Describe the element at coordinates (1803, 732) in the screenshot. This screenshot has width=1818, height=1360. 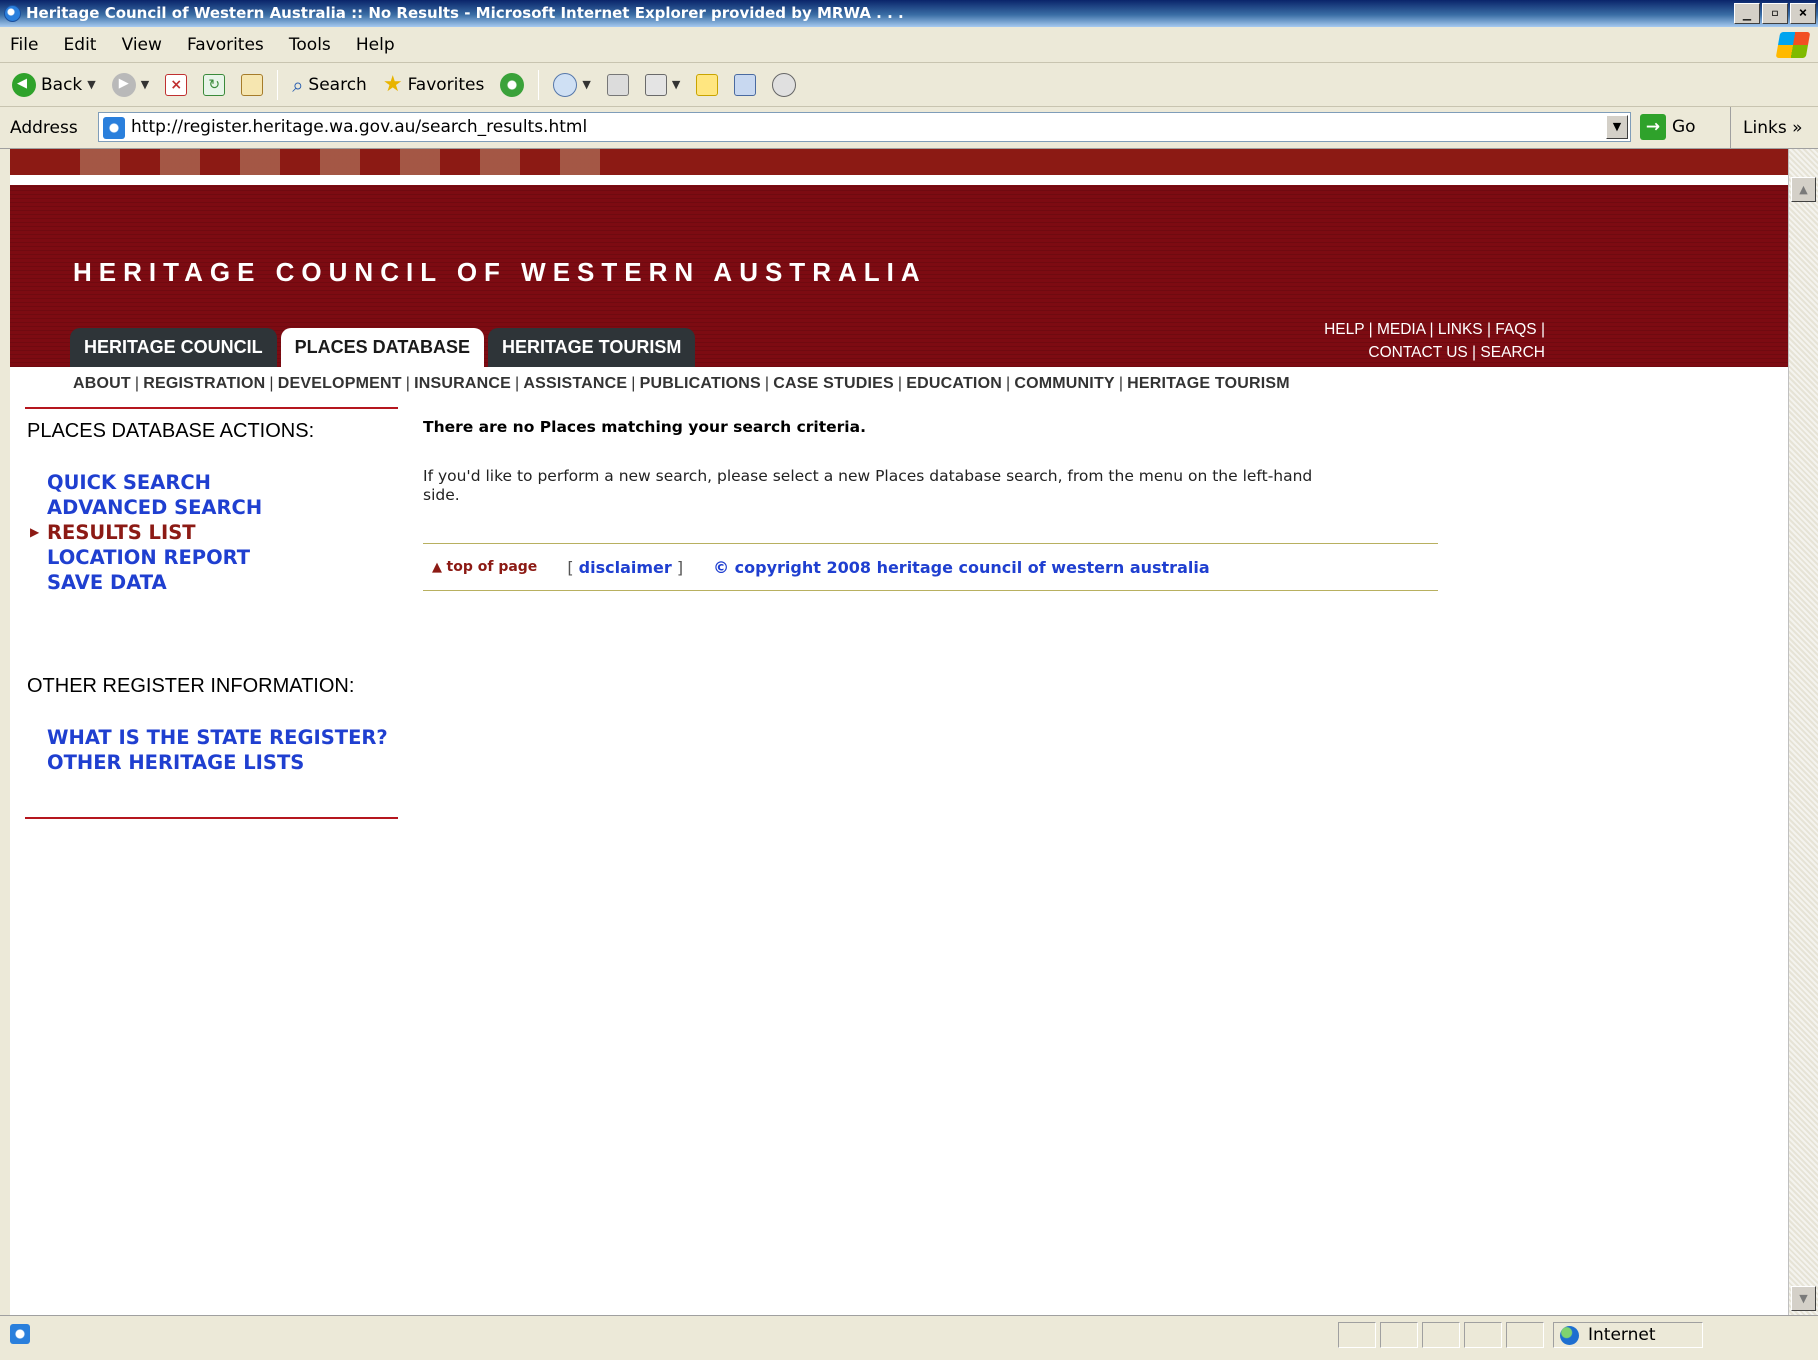
I see `vertical-scrollbar: ▲ ▼` at that location.